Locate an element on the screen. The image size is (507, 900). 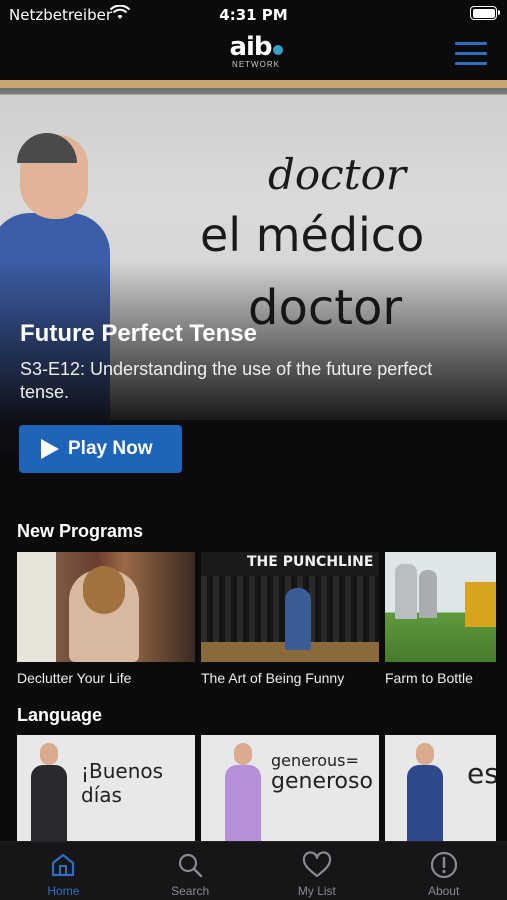
info-icon is located at coordinates (443, 865).